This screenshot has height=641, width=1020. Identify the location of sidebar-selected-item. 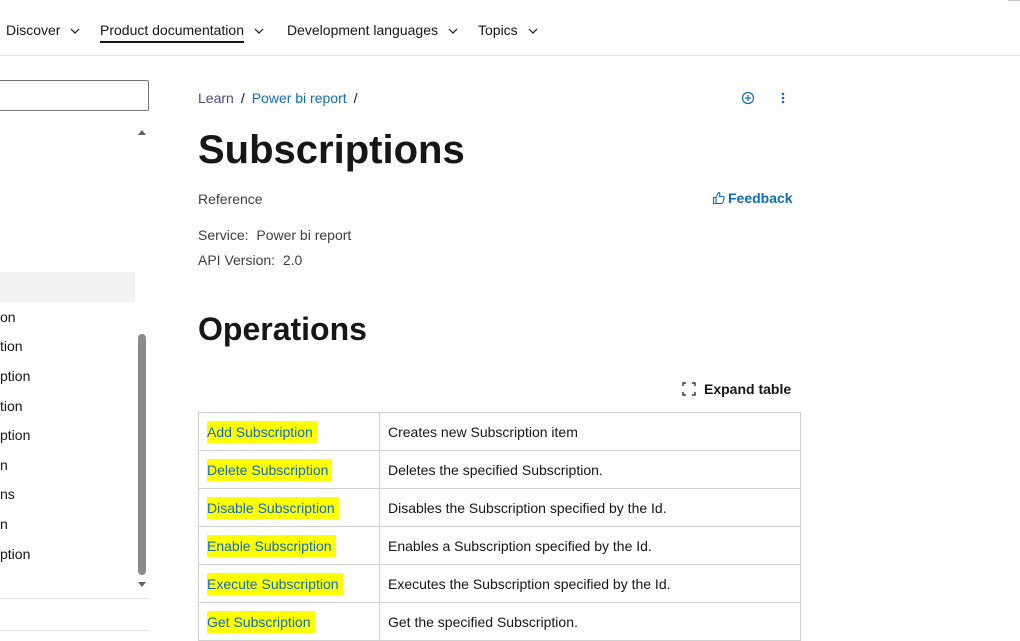
(67, 287).